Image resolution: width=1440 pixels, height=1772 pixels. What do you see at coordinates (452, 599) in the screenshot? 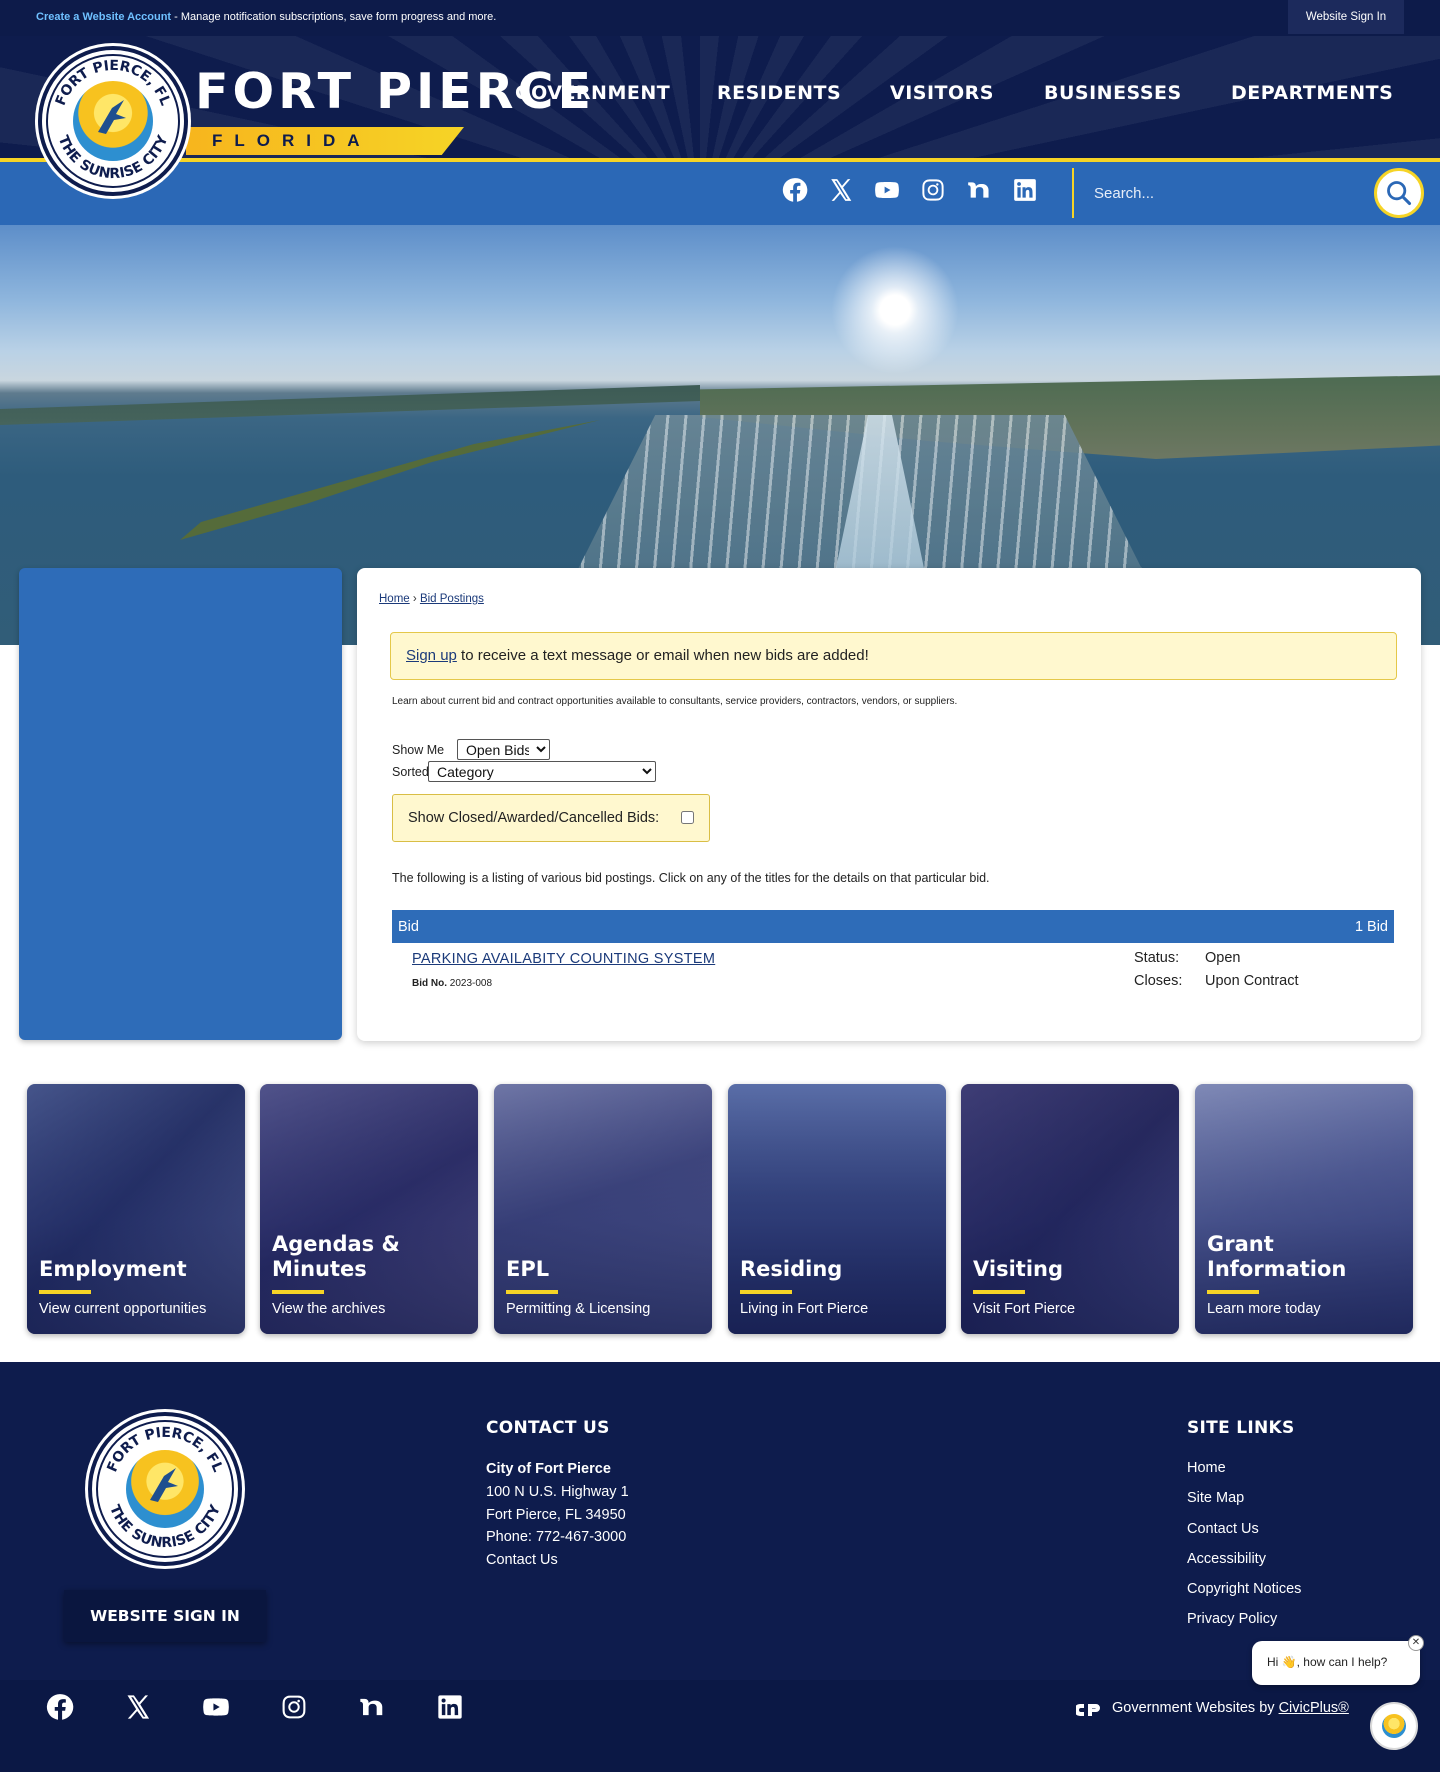
I see `breadcrumb-bid-postings: Bid Postings` at bounding box center [452, 599].